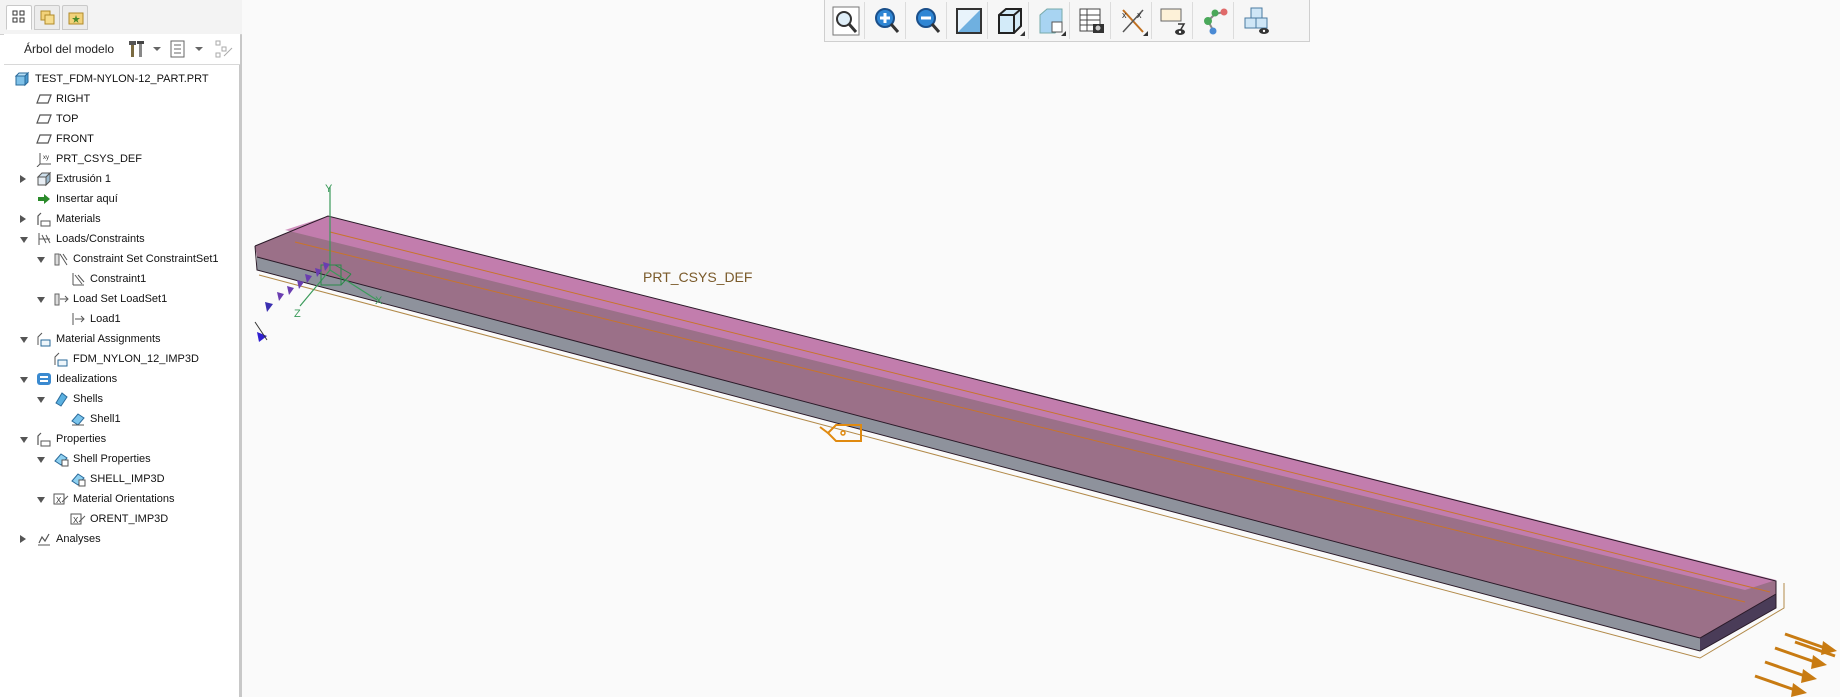  Describe the element at coordinates (44, 339) in the screenshot. I see `material-assignment-icon` at that location.